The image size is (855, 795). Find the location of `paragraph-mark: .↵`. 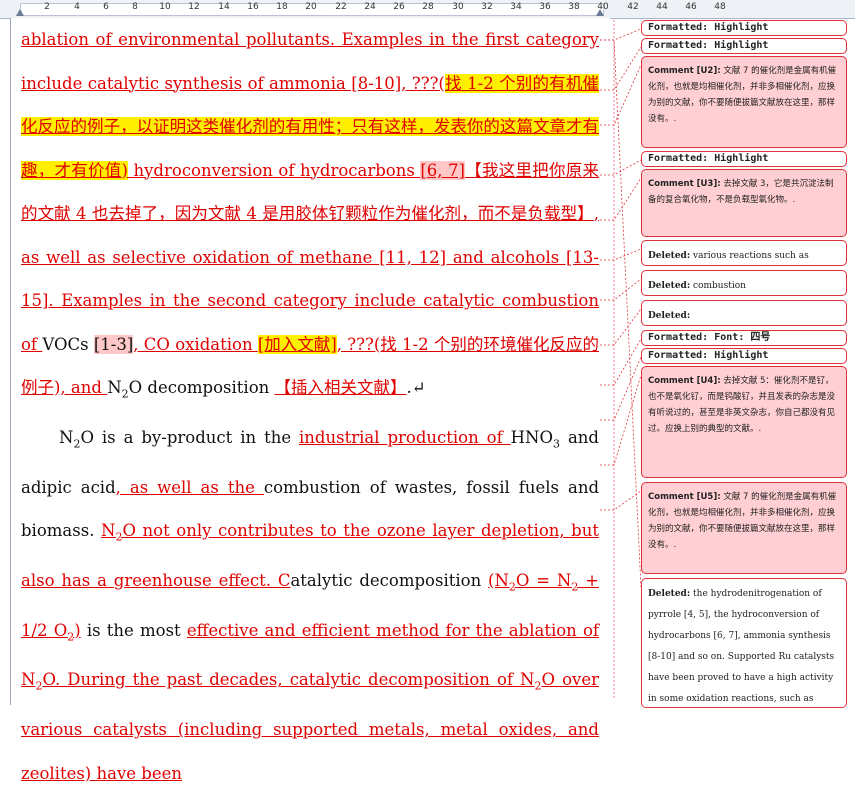

paragraph-mark: .↵ is located at coordinates (416, 387).